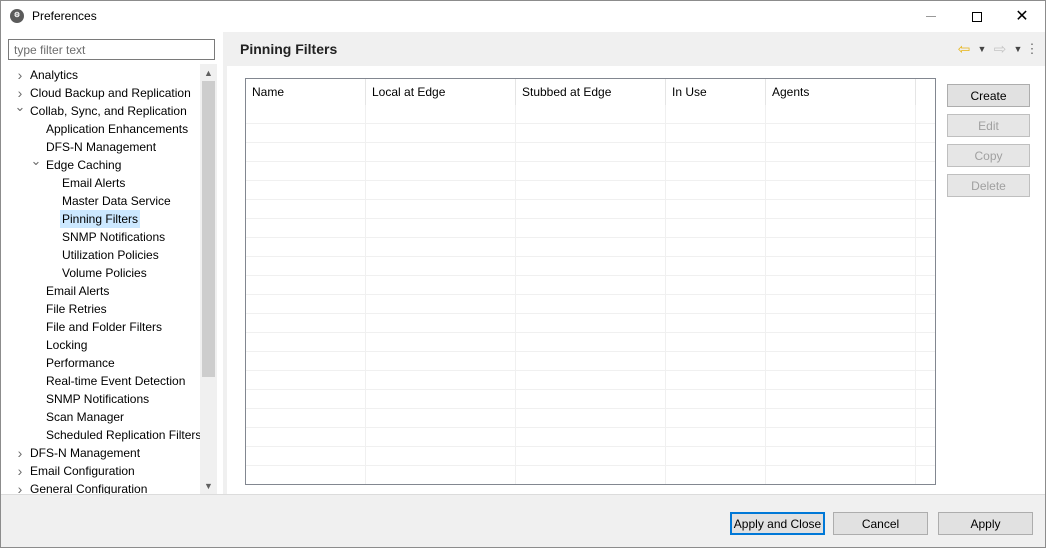 This screenshot has width=1046, height=548. I want to click on tree-item-application-enhancements: Application Enhancements, so click(100, 129).